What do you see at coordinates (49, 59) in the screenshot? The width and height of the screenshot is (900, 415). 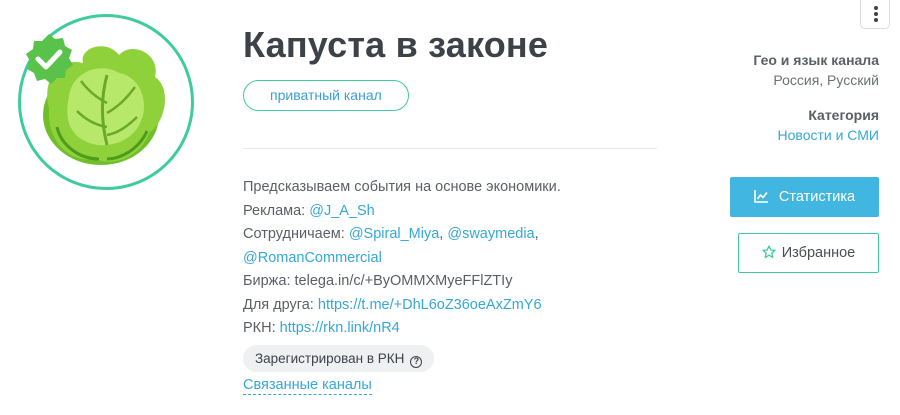 I see `verified-check-icon` at bounding box center [49, 59].